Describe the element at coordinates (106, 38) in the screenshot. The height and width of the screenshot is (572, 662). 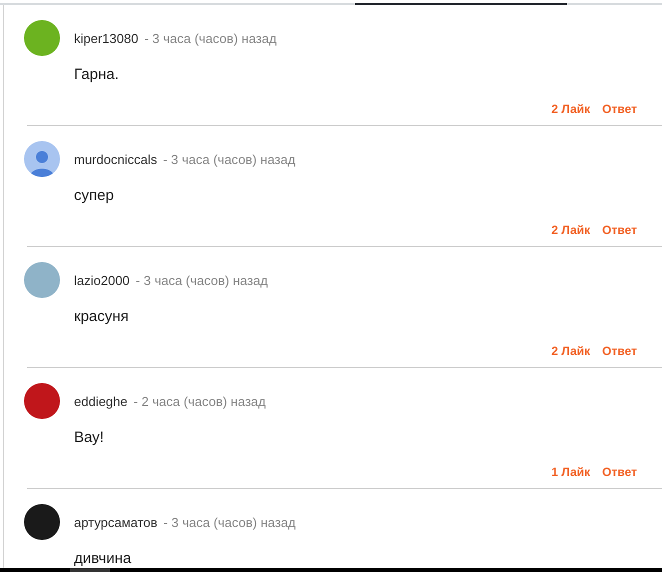
I see `username: kiper13080` at that location.